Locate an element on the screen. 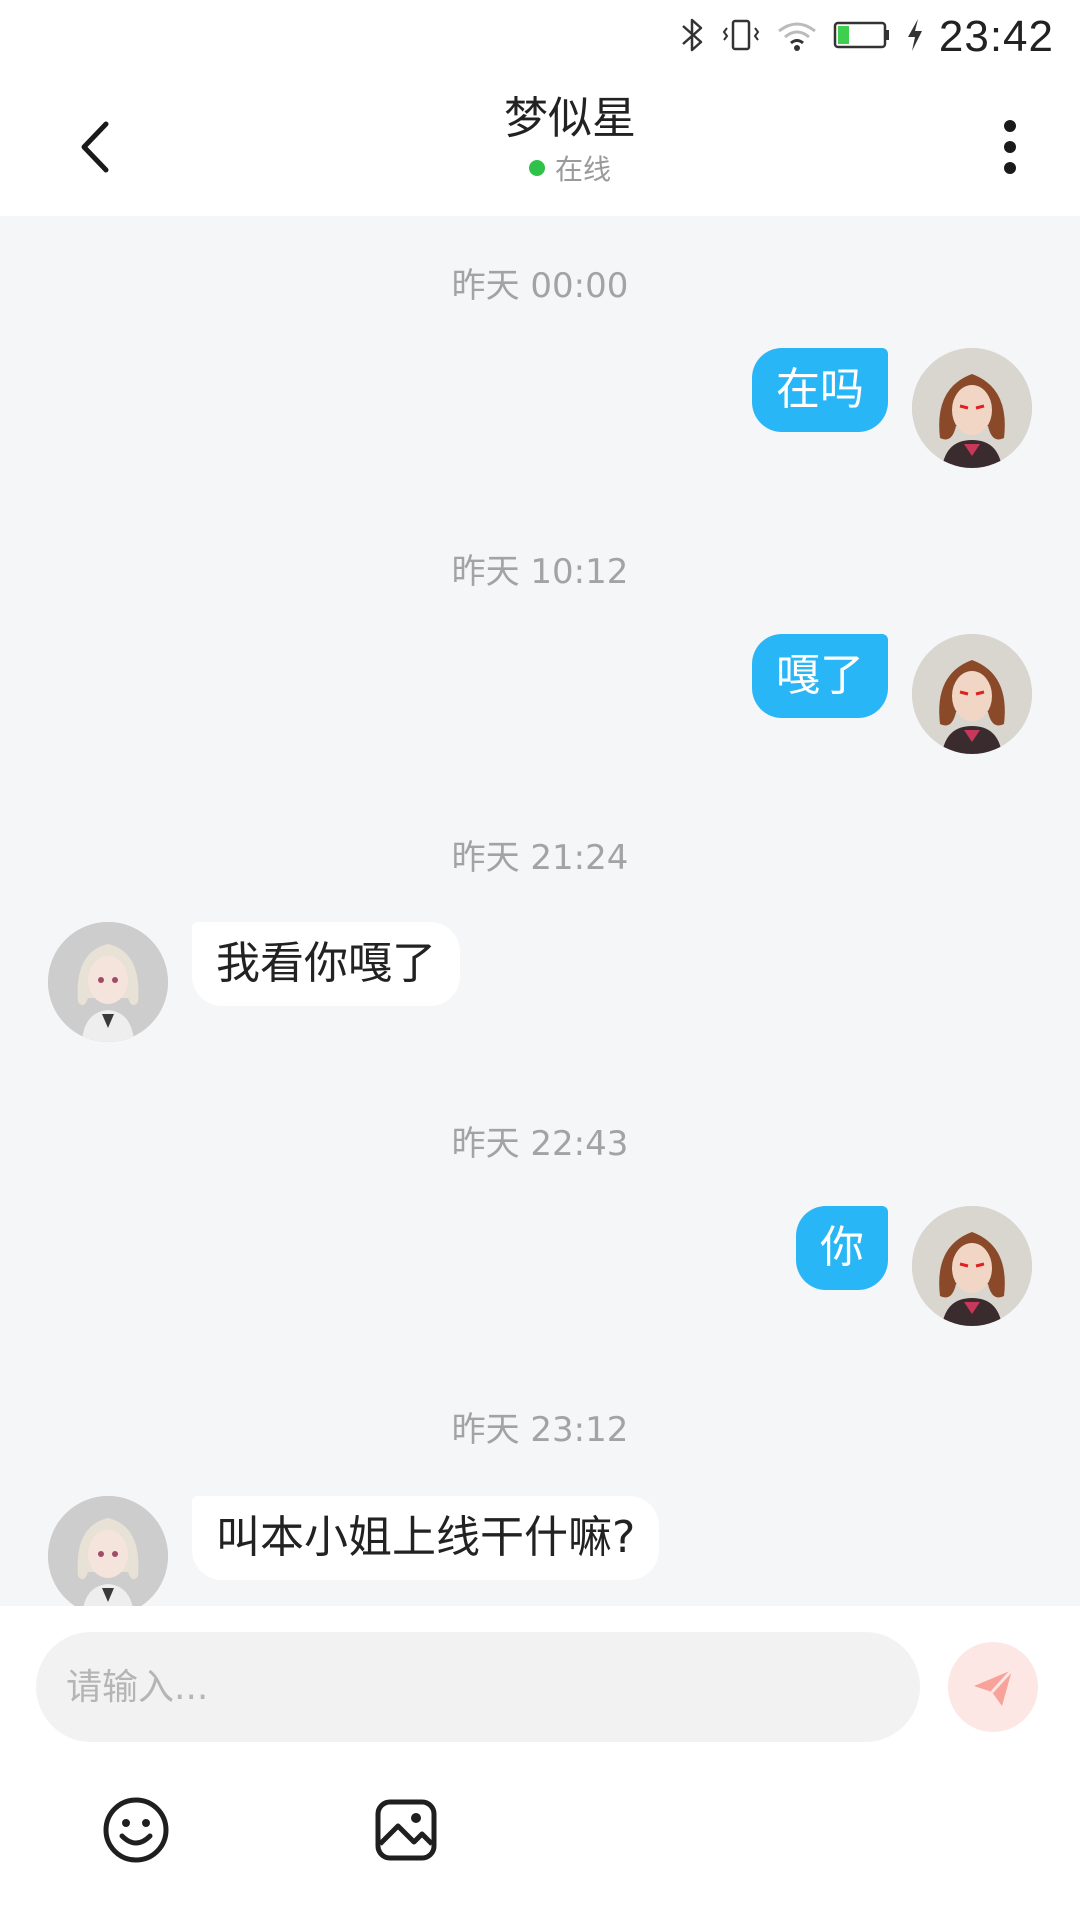 This screenshot has width=1080, height=1920. charging-icon is located at coordinates (915, 37).